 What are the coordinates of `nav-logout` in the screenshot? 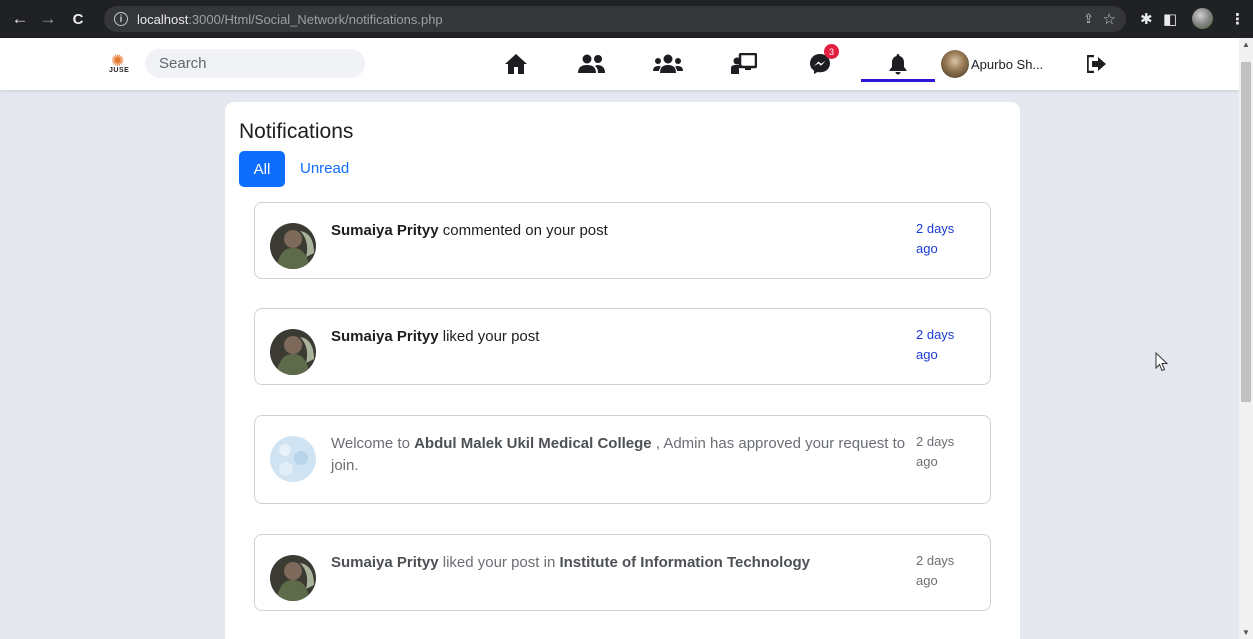 It's located at (1097, 64).